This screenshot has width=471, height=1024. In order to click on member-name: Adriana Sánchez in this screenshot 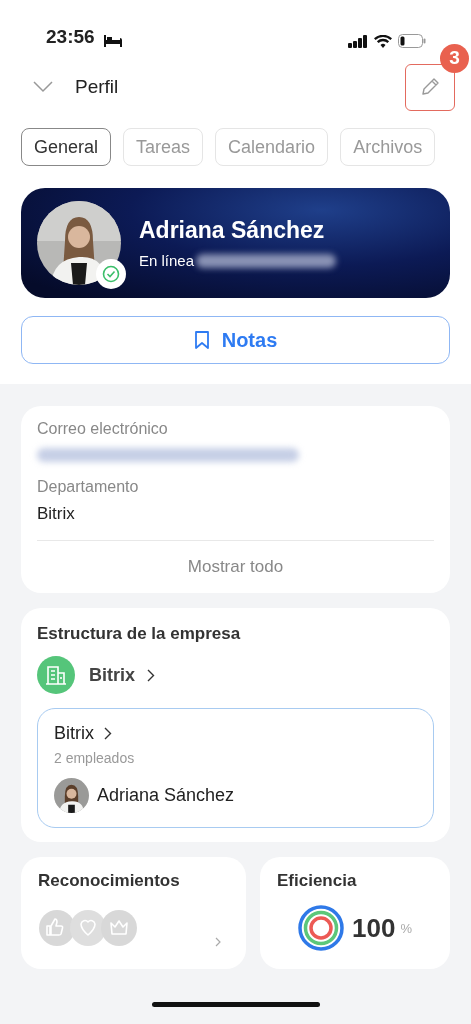, I will do `click(166, 795)`.